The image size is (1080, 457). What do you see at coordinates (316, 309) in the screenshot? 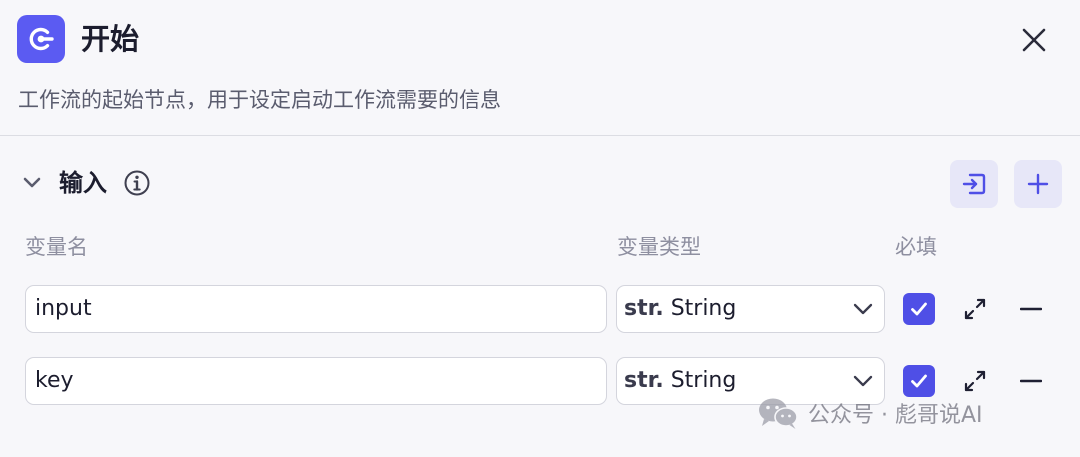
I see `variable-name-input: input` at bounding box center [316, 309].